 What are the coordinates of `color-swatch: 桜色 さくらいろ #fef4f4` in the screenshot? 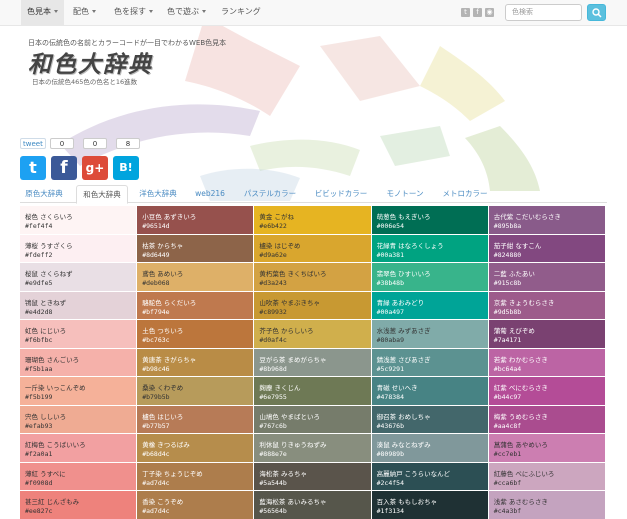 It's located at (78, 220).